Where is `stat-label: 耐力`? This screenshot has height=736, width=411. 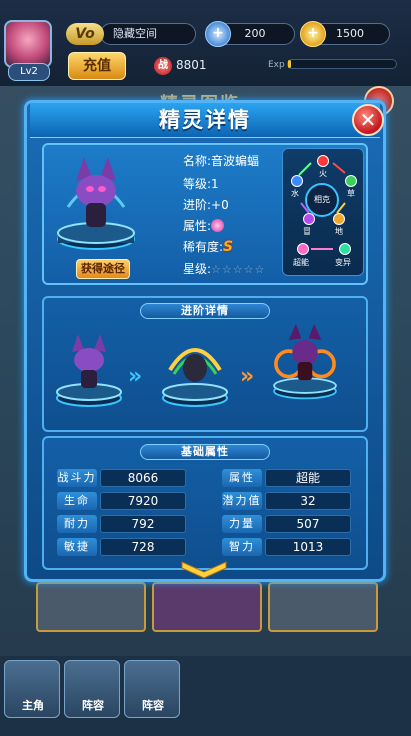
stat-label: 耐力 is located at coordinates (77, 524).